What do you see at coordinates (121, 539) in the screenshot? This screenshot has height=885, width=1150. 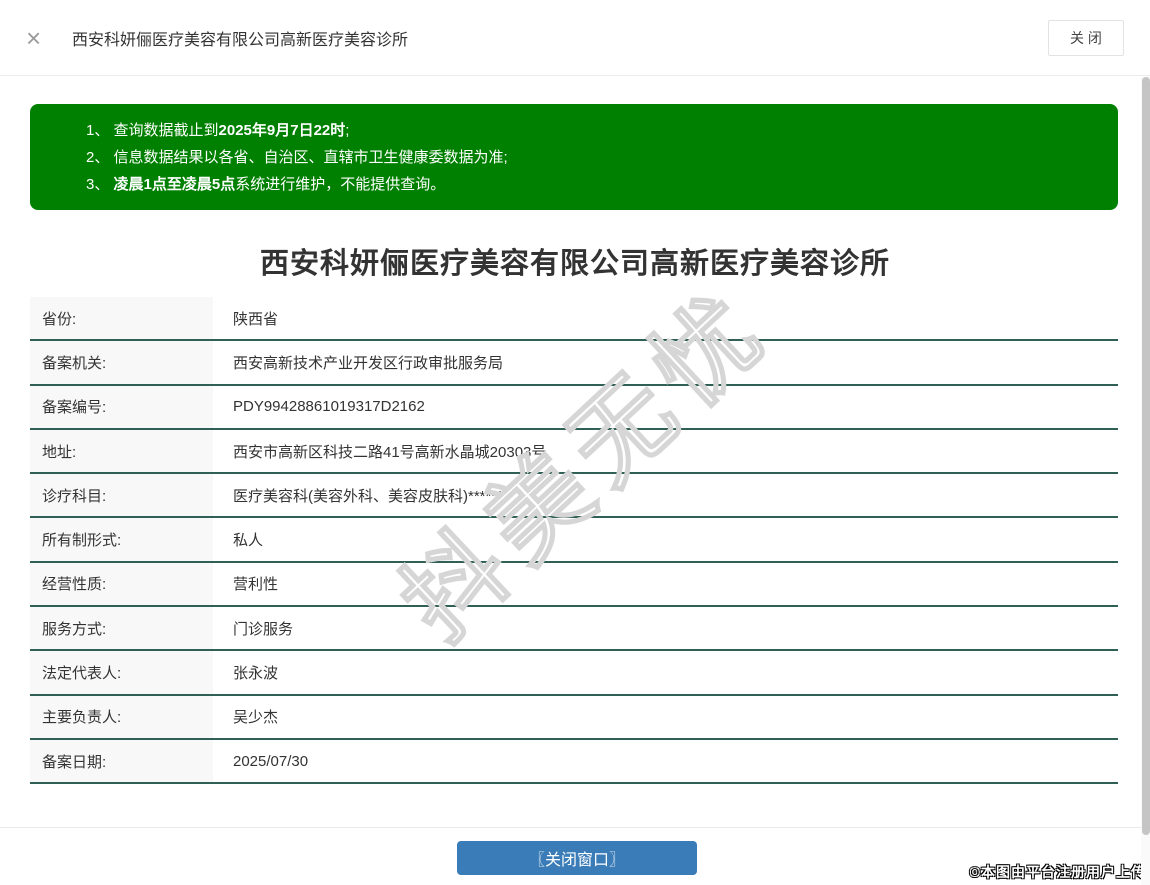 I see `row-label: 所有制形式:` at bounding box center [121, 539].